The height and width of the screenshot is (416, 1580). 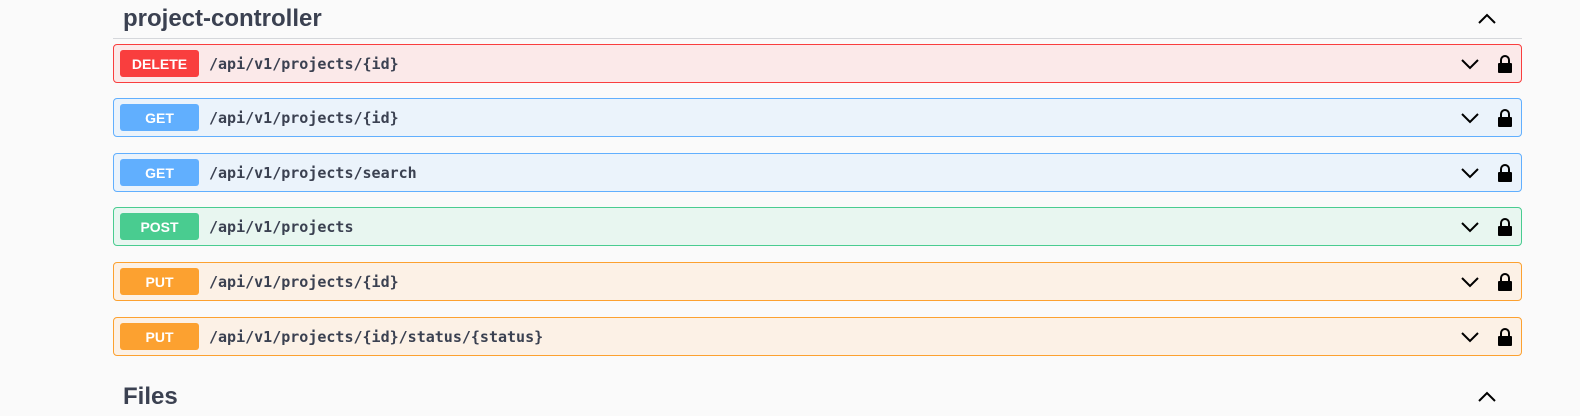 I want to click on operation-path: /api/v1/projects/{id}/status/{status}, so click(x=834, y=337).